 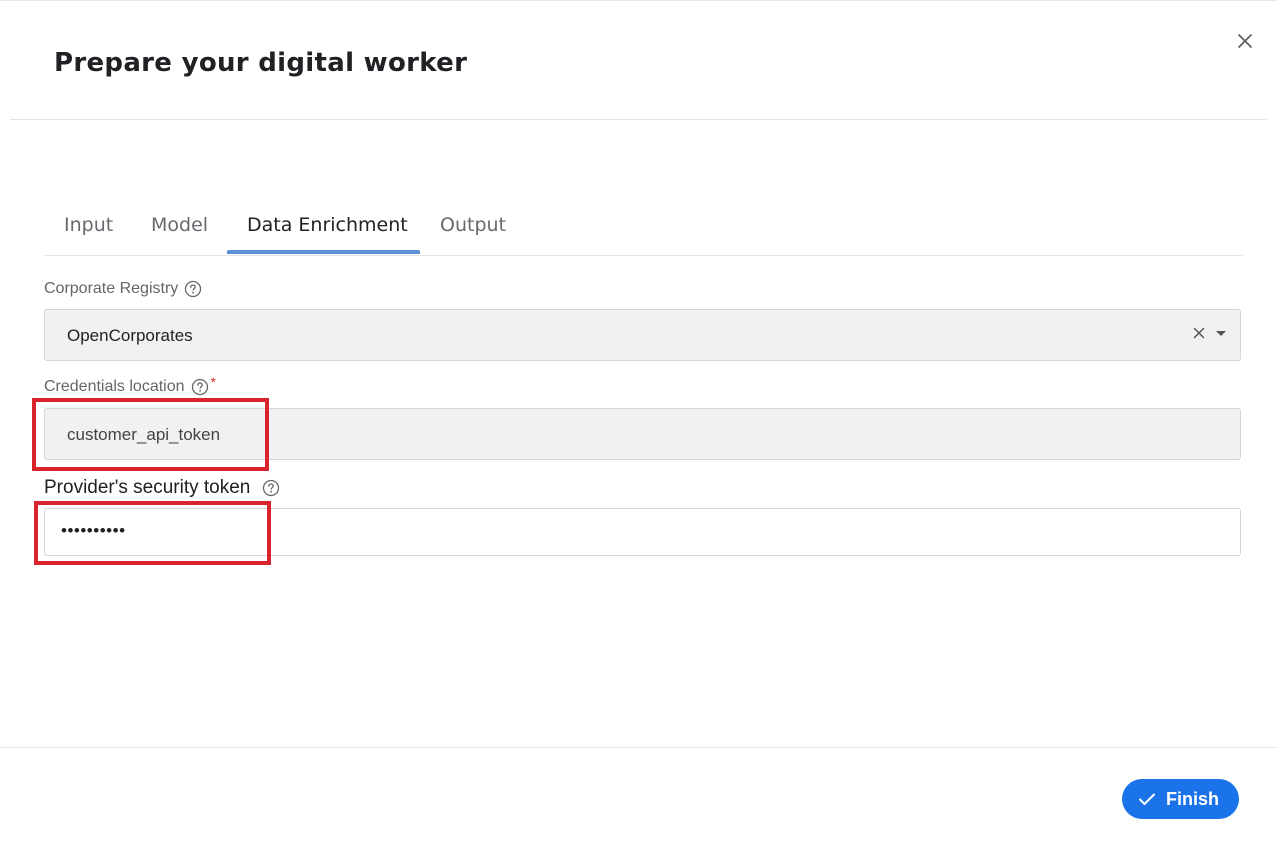 What do you see at coordinates (1147, 799) in the screenshot?
I see `check-icon` at bounding box center [1147, 799].